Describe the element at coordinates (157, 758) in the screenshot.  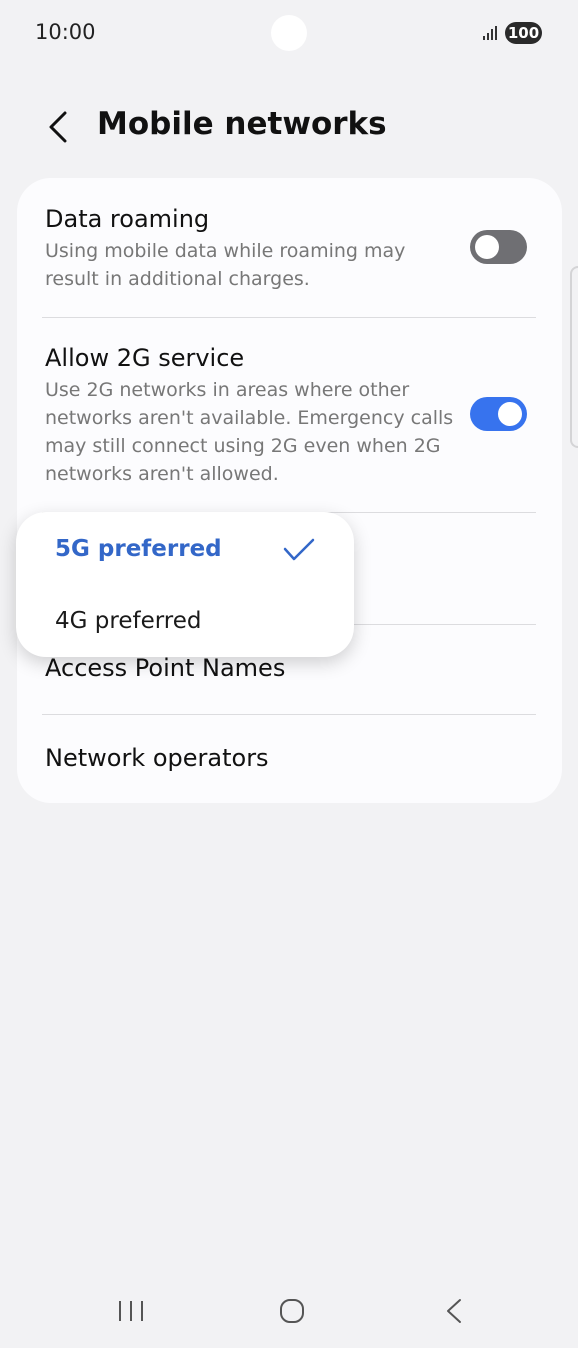
I see `network-operators-title: Network operators` at that location.